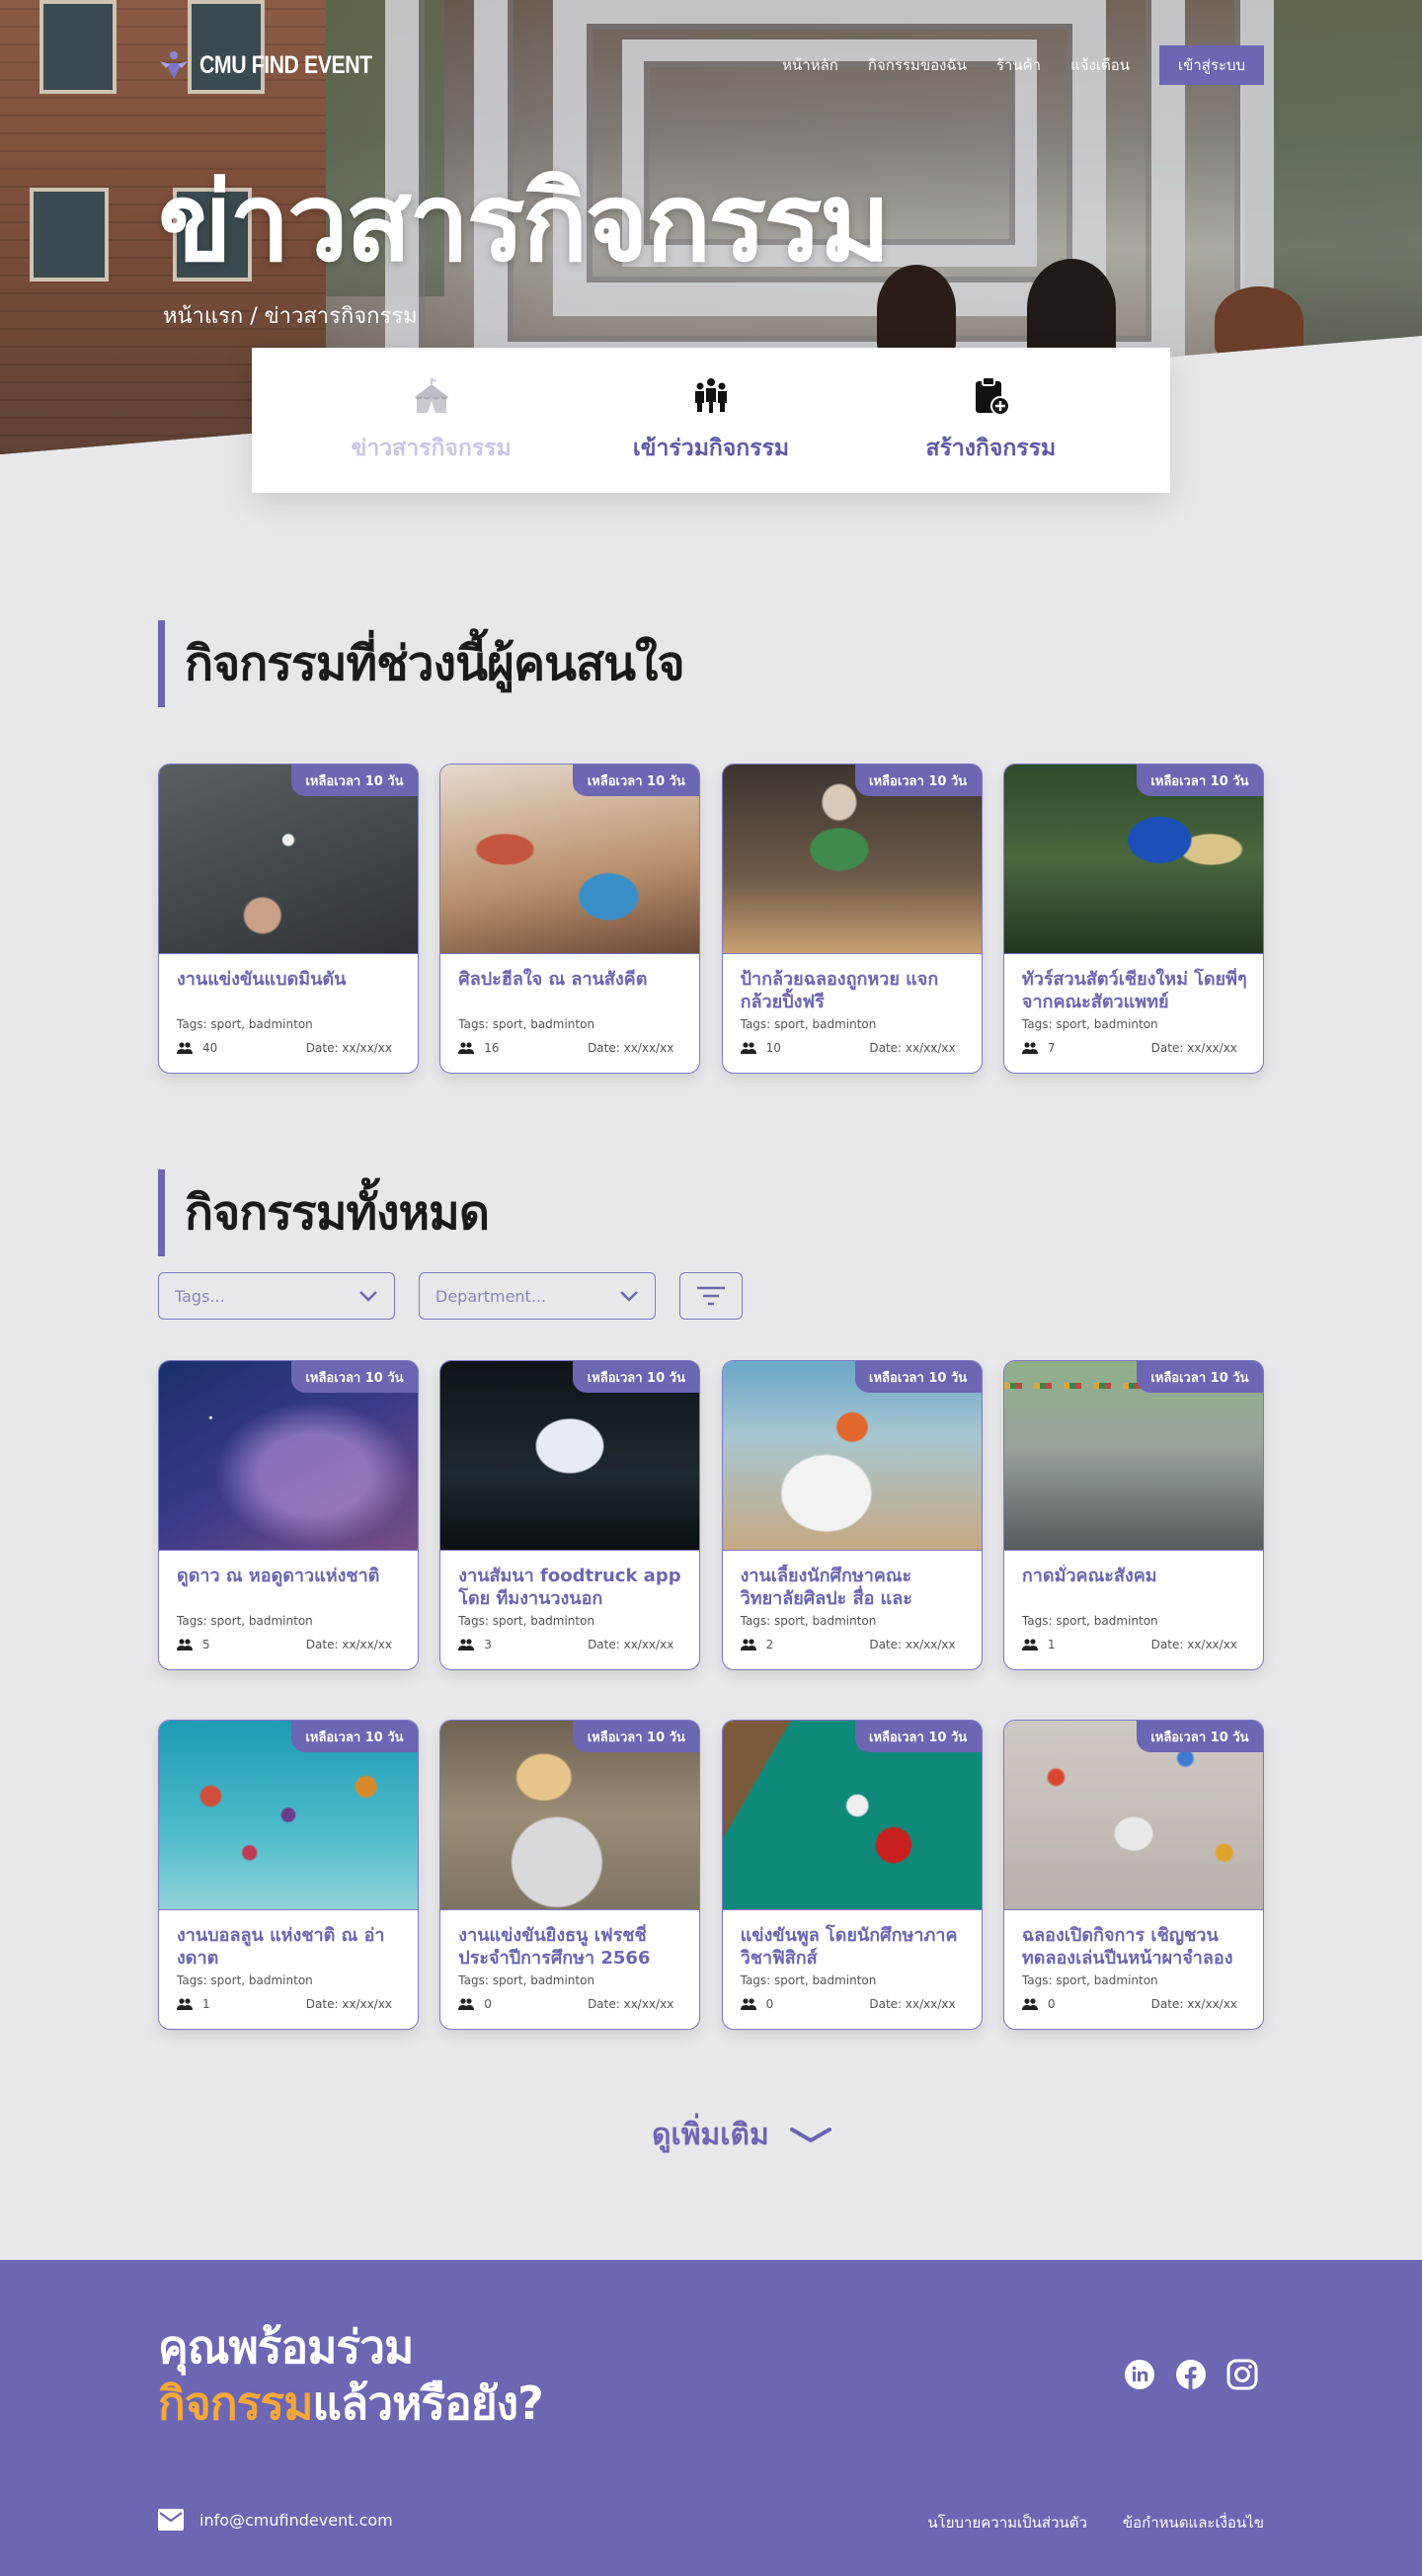 Image resolution: width=1422 pixels, height=2576 pixels. Describe the element at coordinates (710, 2135) in the screenshot. I see `see-more-label: ดูเพิ่มเติม` at that location.